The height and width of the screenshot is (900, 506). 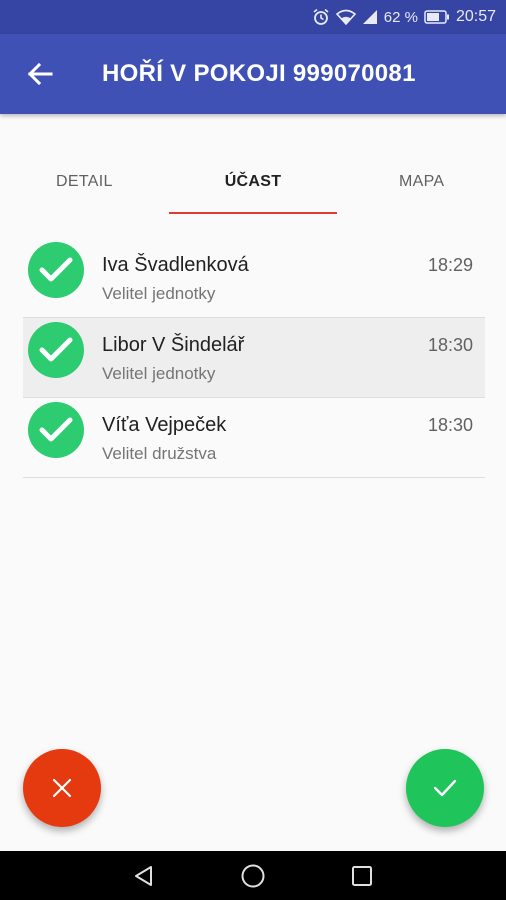 What do you see at coordinates (450, 265) in the screenshot?
I see `participant-time: 18:29` at bounding box center [450, 265].